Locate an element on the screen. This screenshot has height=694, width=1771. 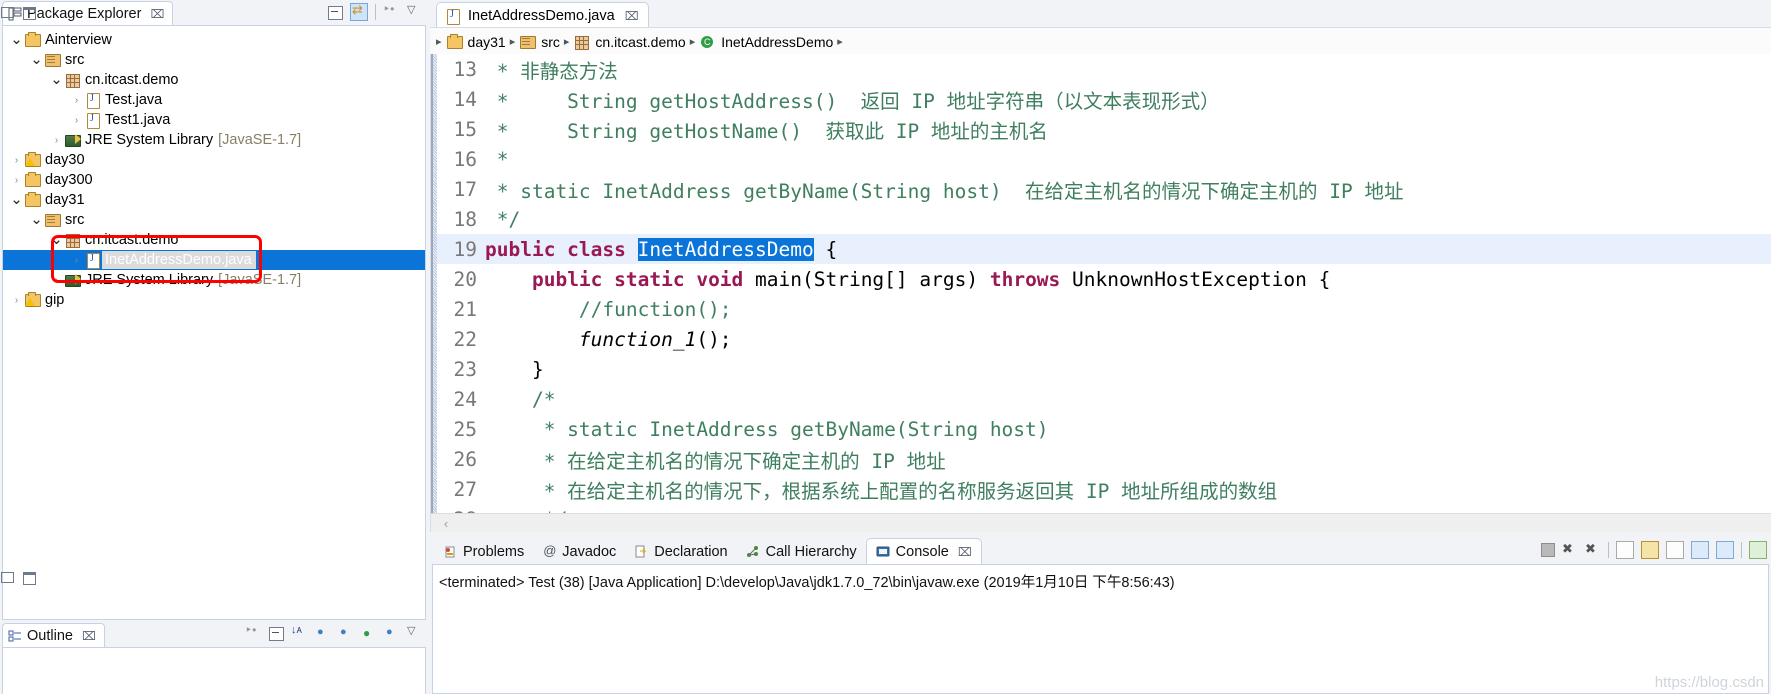
tree-item-test-java: › Test.java is located at coordinates (214, 100).